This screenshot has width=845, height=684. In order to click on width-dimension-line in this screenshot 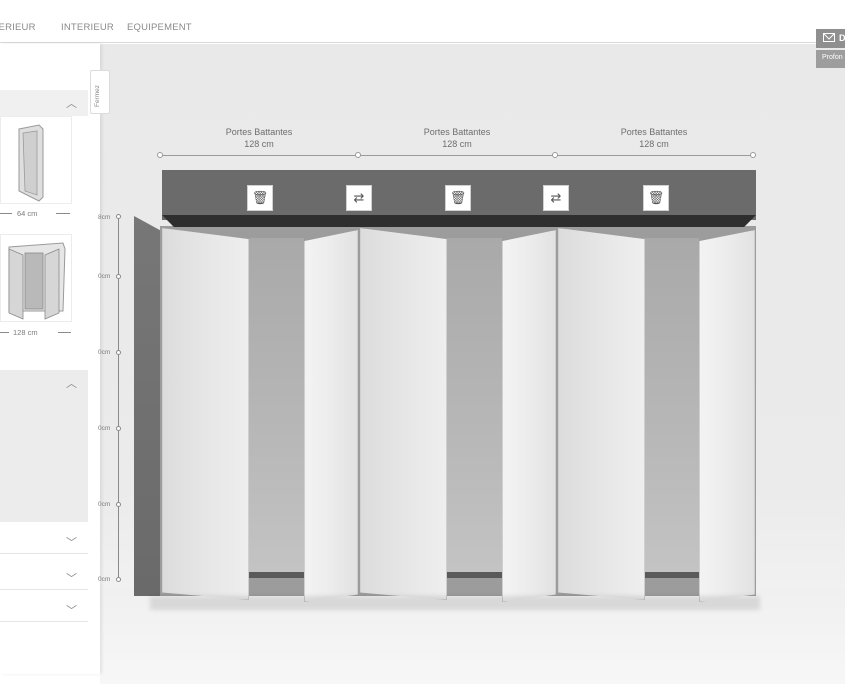, I will do `click(457, 155)`.